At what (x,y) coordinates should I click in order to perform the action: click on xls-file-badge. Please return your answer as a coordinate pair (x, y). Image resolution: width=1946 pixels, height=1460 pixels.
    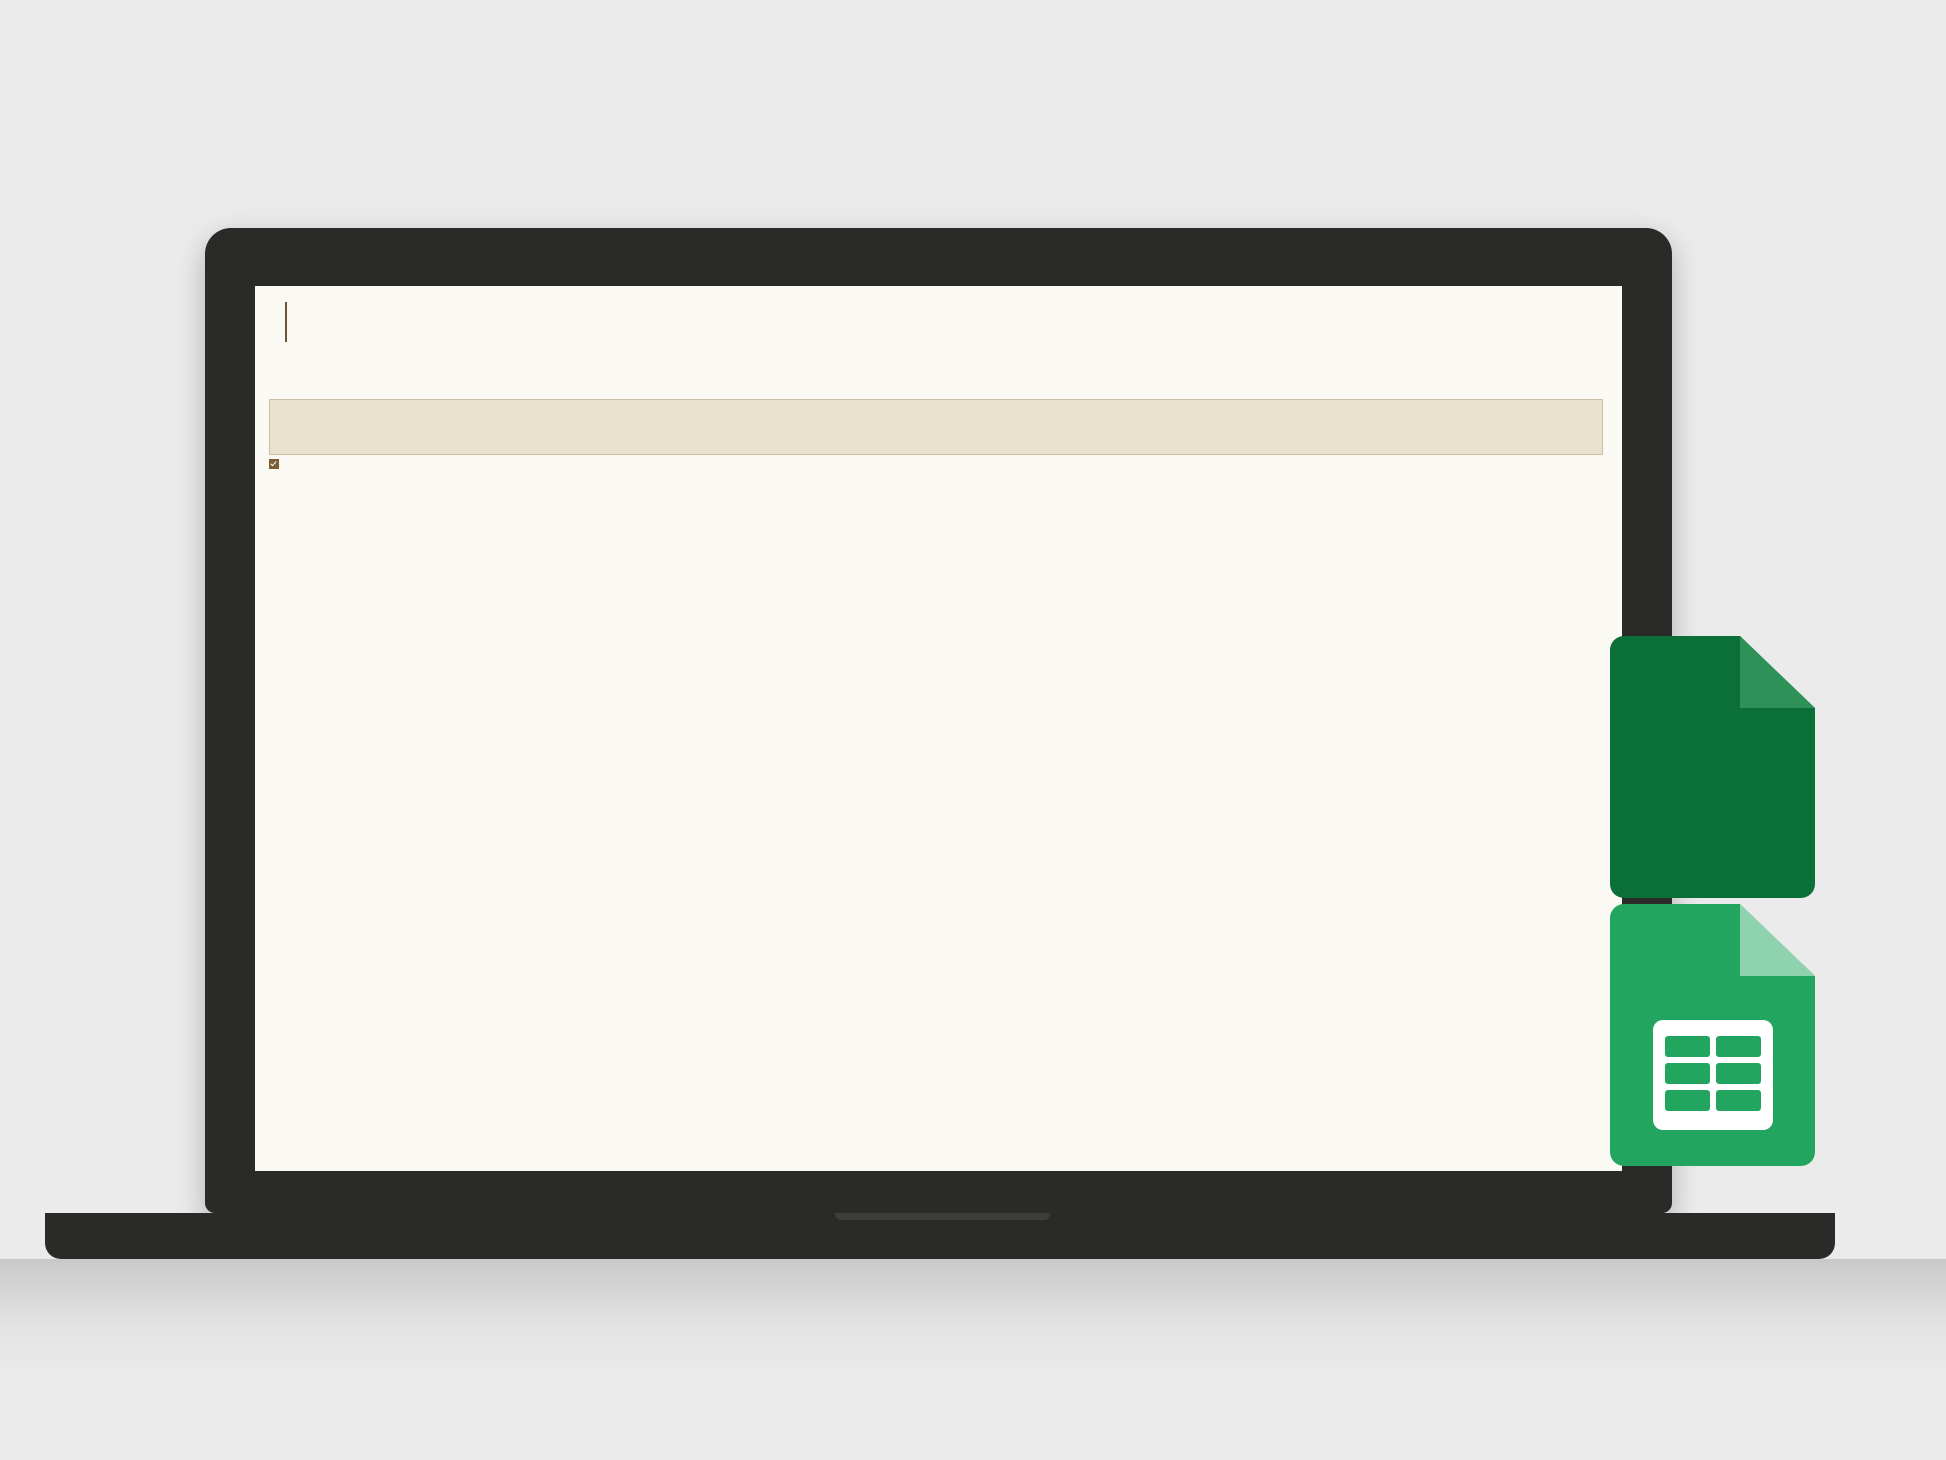
    Looking at the image, I should click on (1712, 767).